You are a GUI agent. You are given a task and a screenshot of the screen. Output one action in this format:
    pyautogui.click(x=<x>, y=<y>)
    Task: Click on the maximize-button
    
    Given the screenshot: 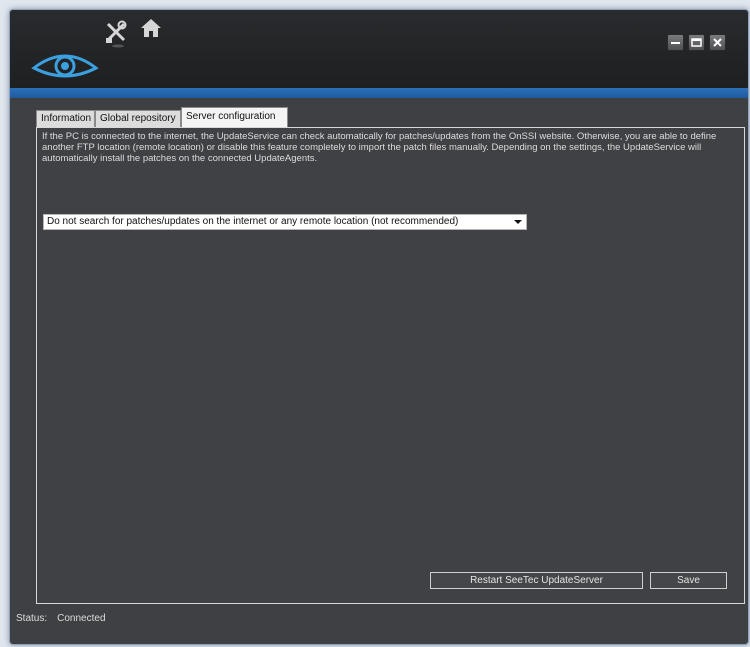 What is the action you would take?
    pyautogui.click(x=696, y=42)
    